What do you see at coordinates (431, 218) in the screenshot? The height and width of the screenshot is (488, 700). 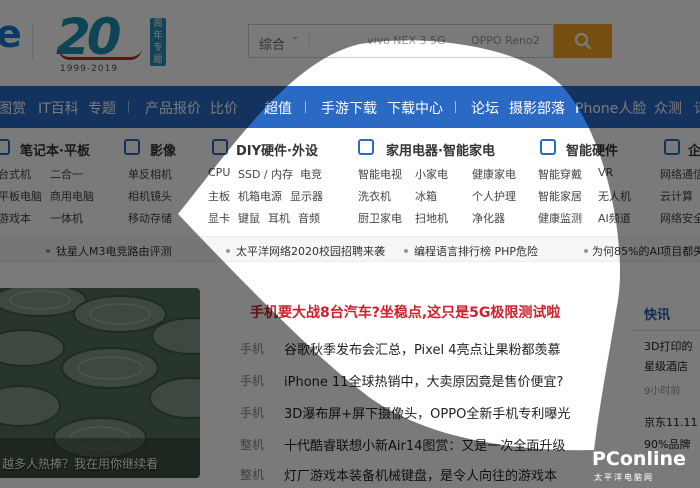 I see `category-link: 扫地机` at bounding box center [431, 218].